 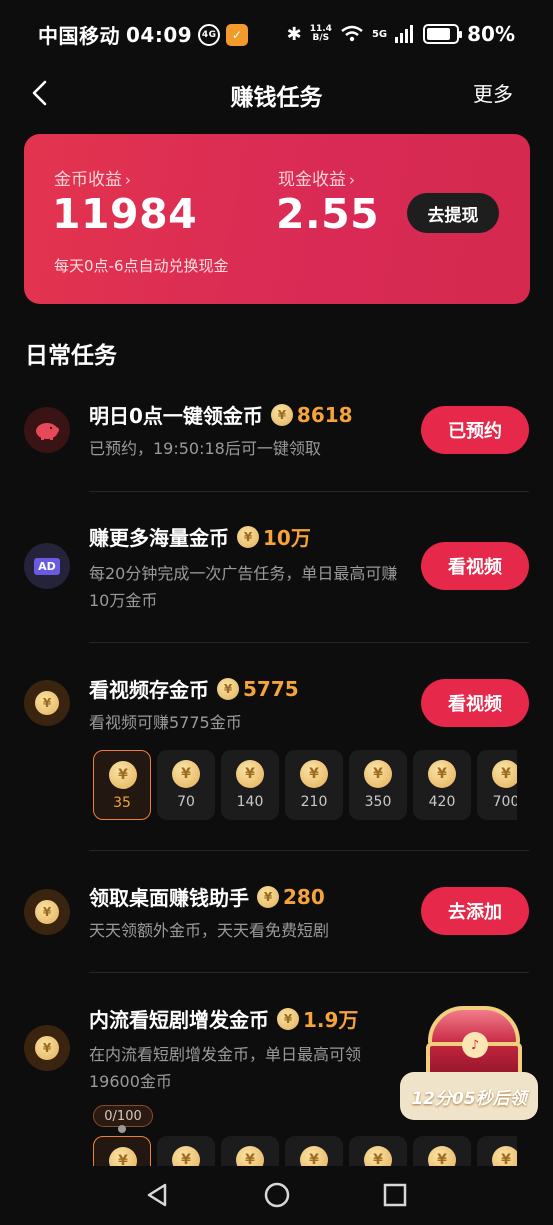 I want to click on top-bar: 赚钱任务 更多, so click(x=276, y=95).